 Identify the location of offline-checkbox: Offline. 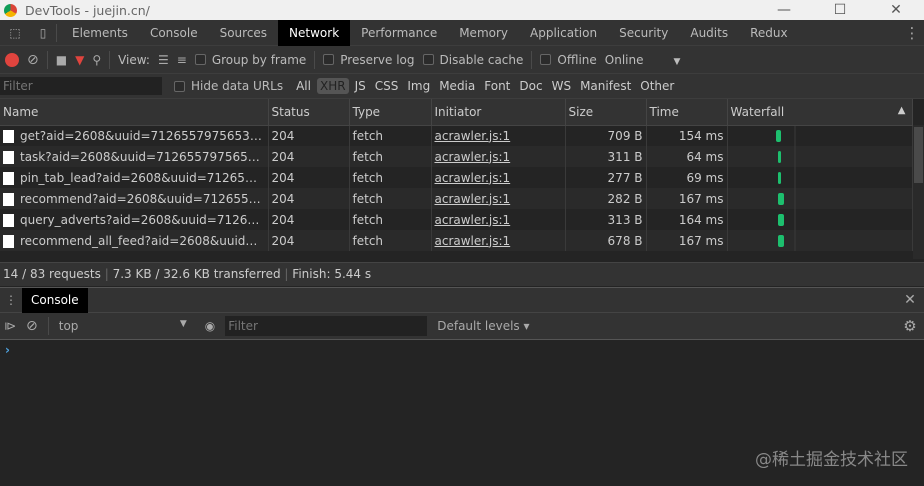
(568, 60).